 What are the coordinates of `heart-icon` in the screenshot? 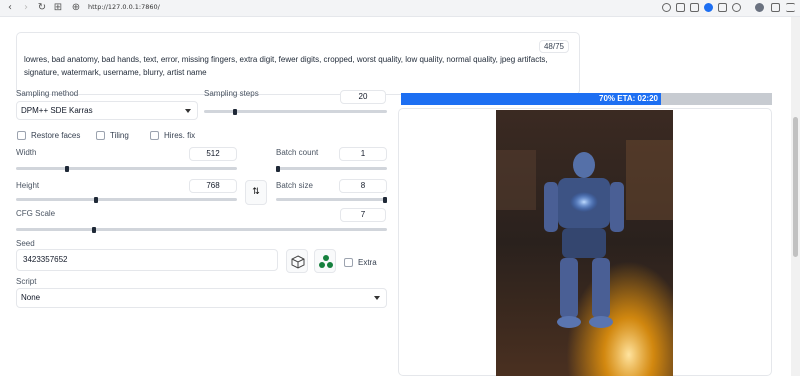 It's located at (736, 7).